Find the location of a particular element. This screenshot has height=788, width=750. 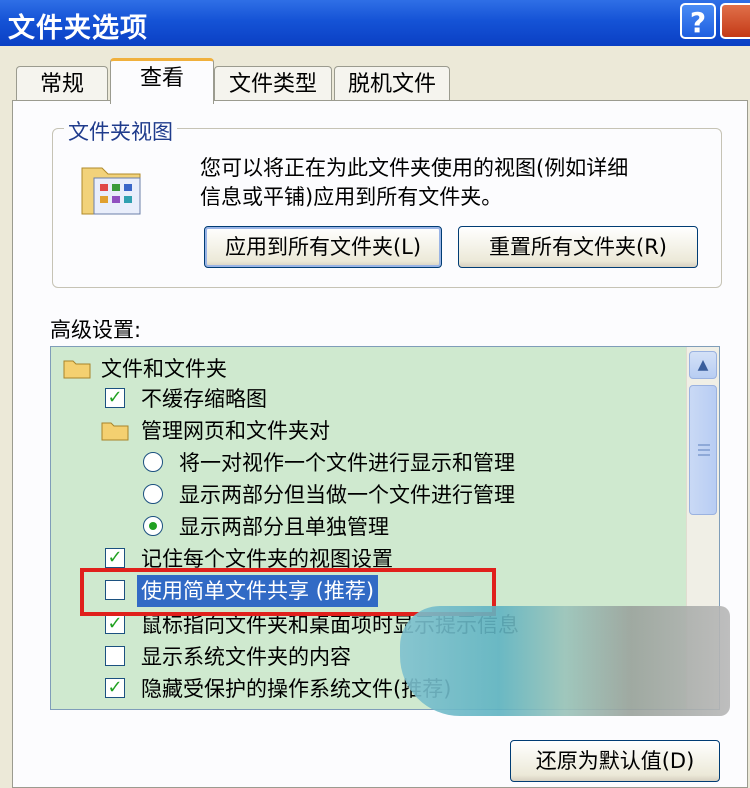

checkbox-unchecked is located at coordinates (115, 656).